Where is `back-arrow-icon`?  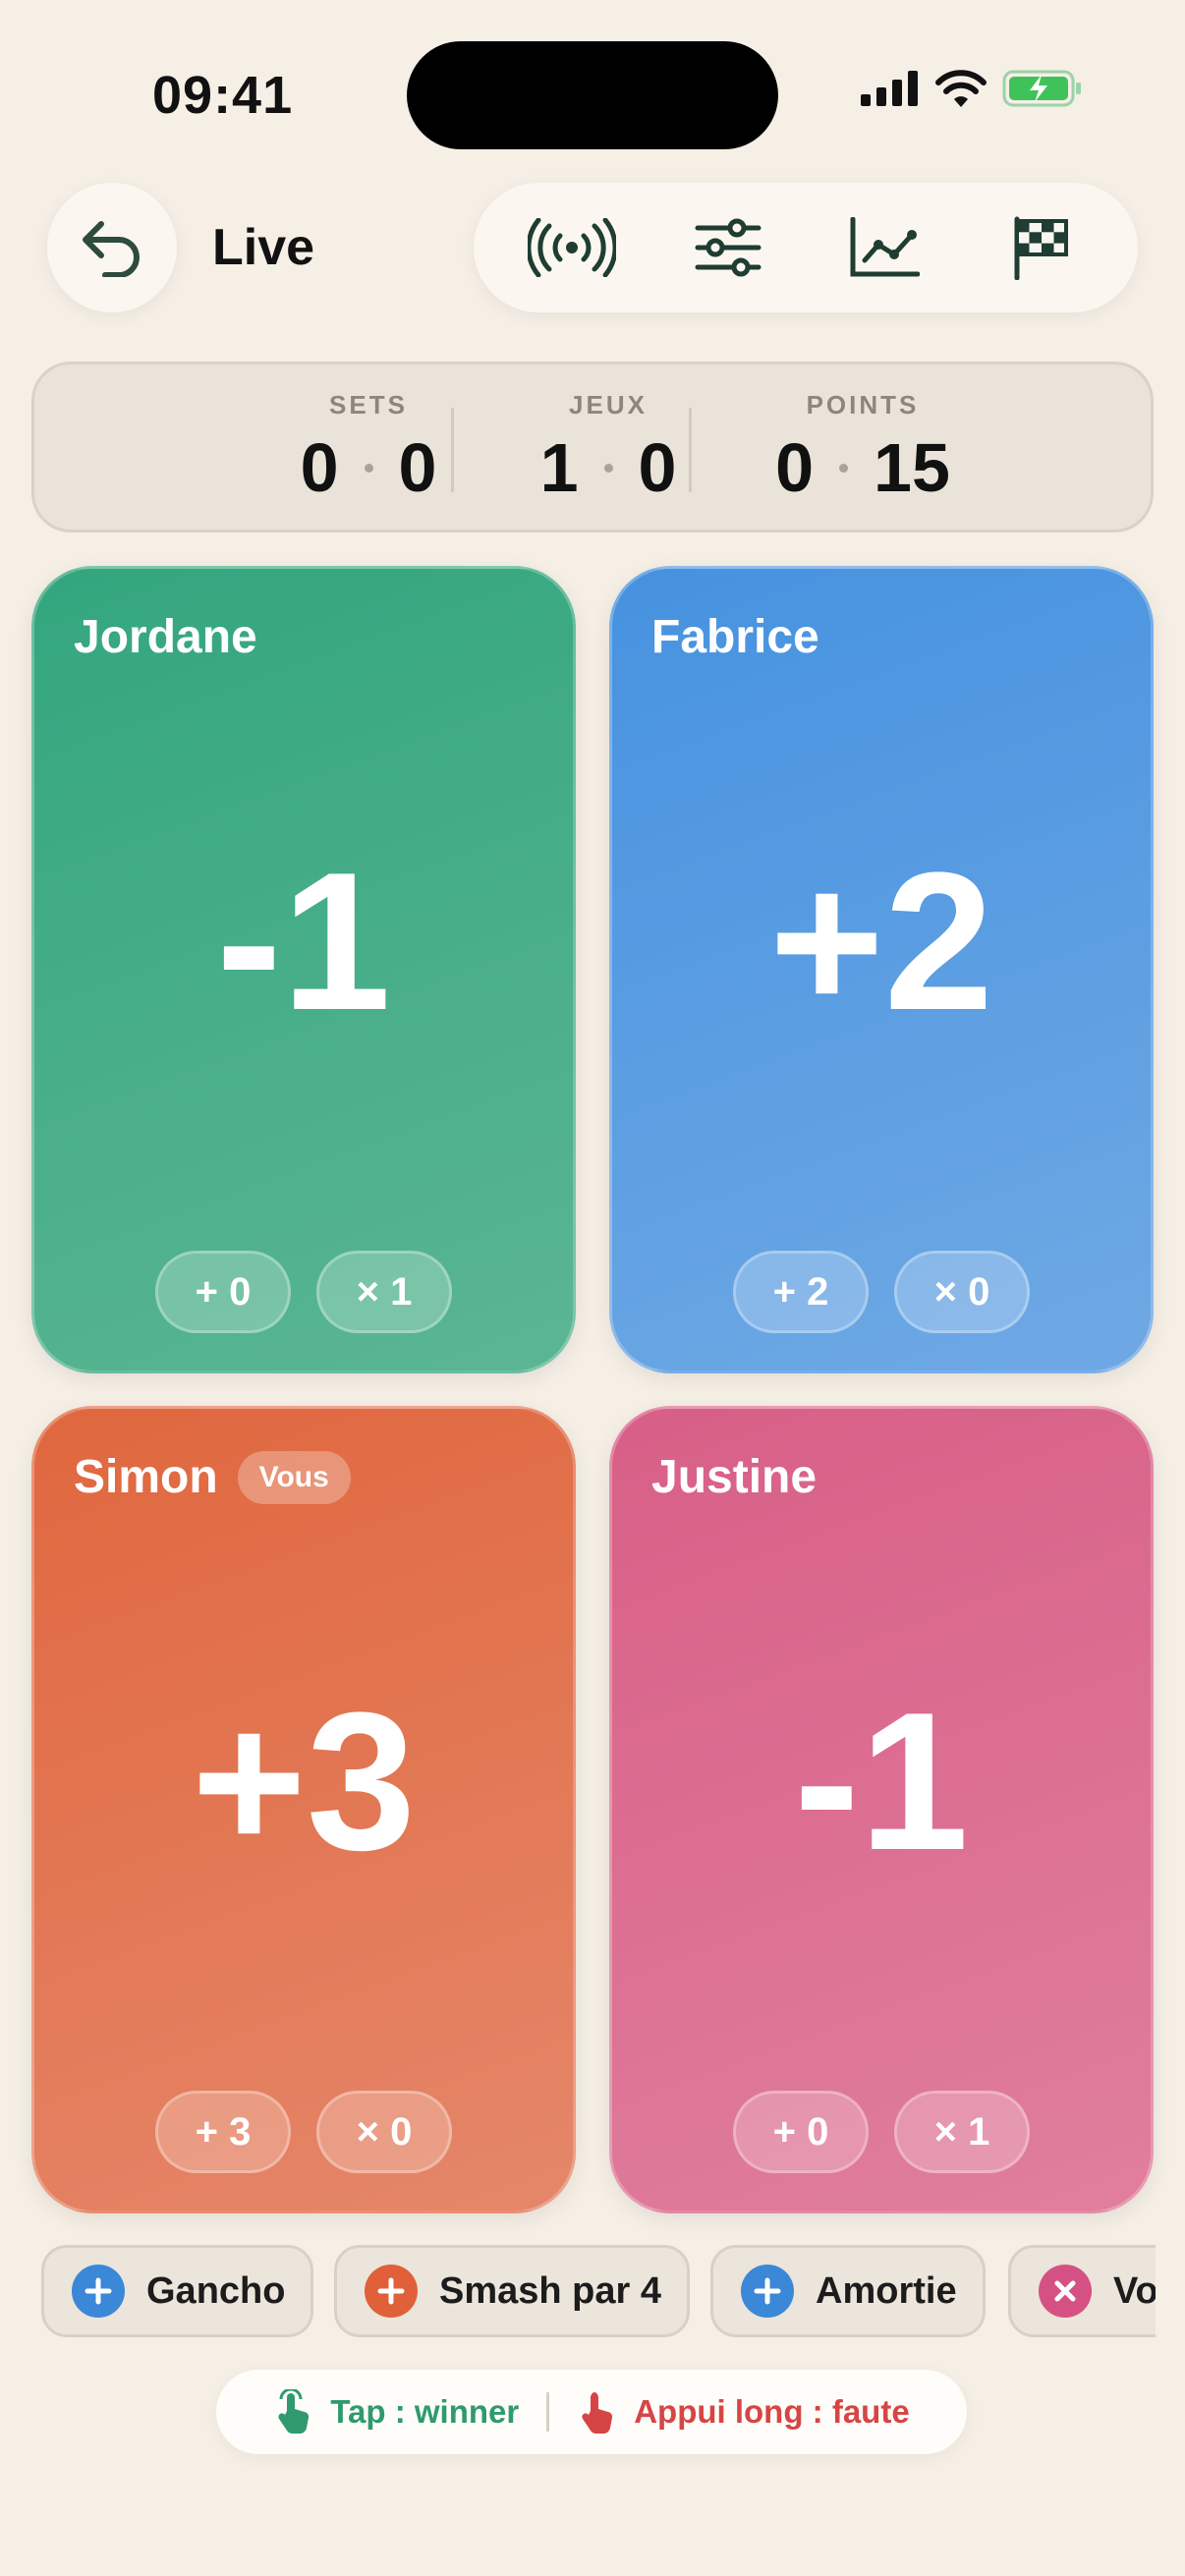 back-arrow-icon is located at coordinates (112, 249).